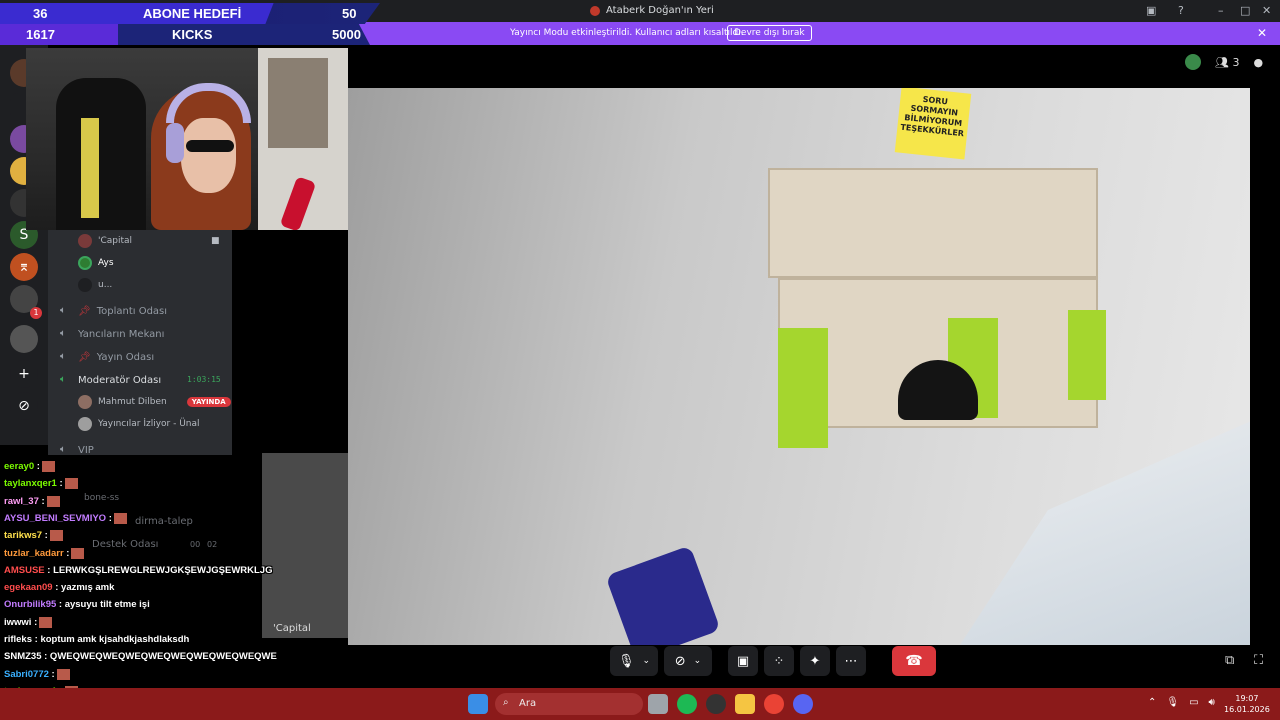 The height and width of the screenshot is (720, 1280). Describe the element at coordinates (19, 467) in the screenshot. I see `chat-username: eeray0` at that location.